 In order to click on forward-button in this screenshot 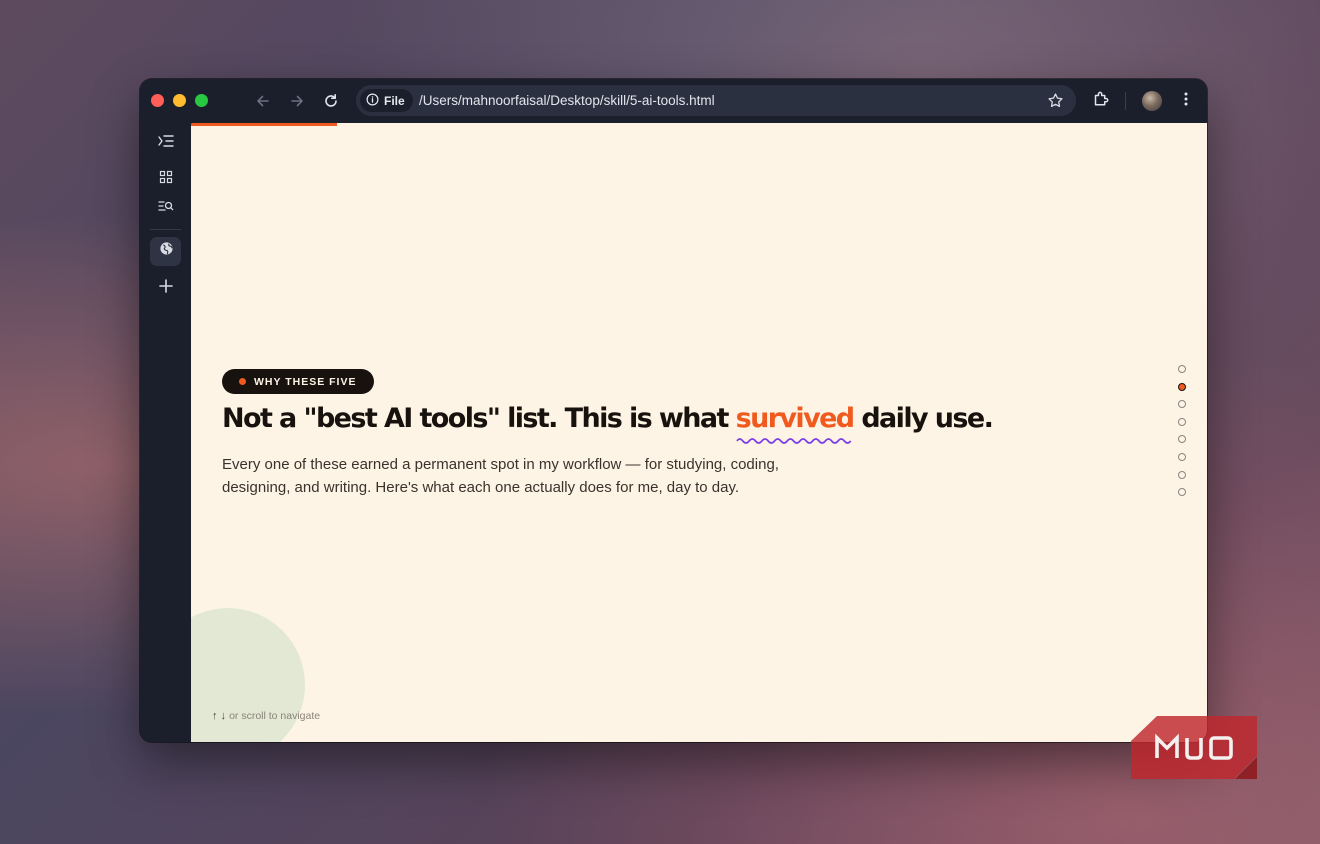, I will do `click(297, 101)`.